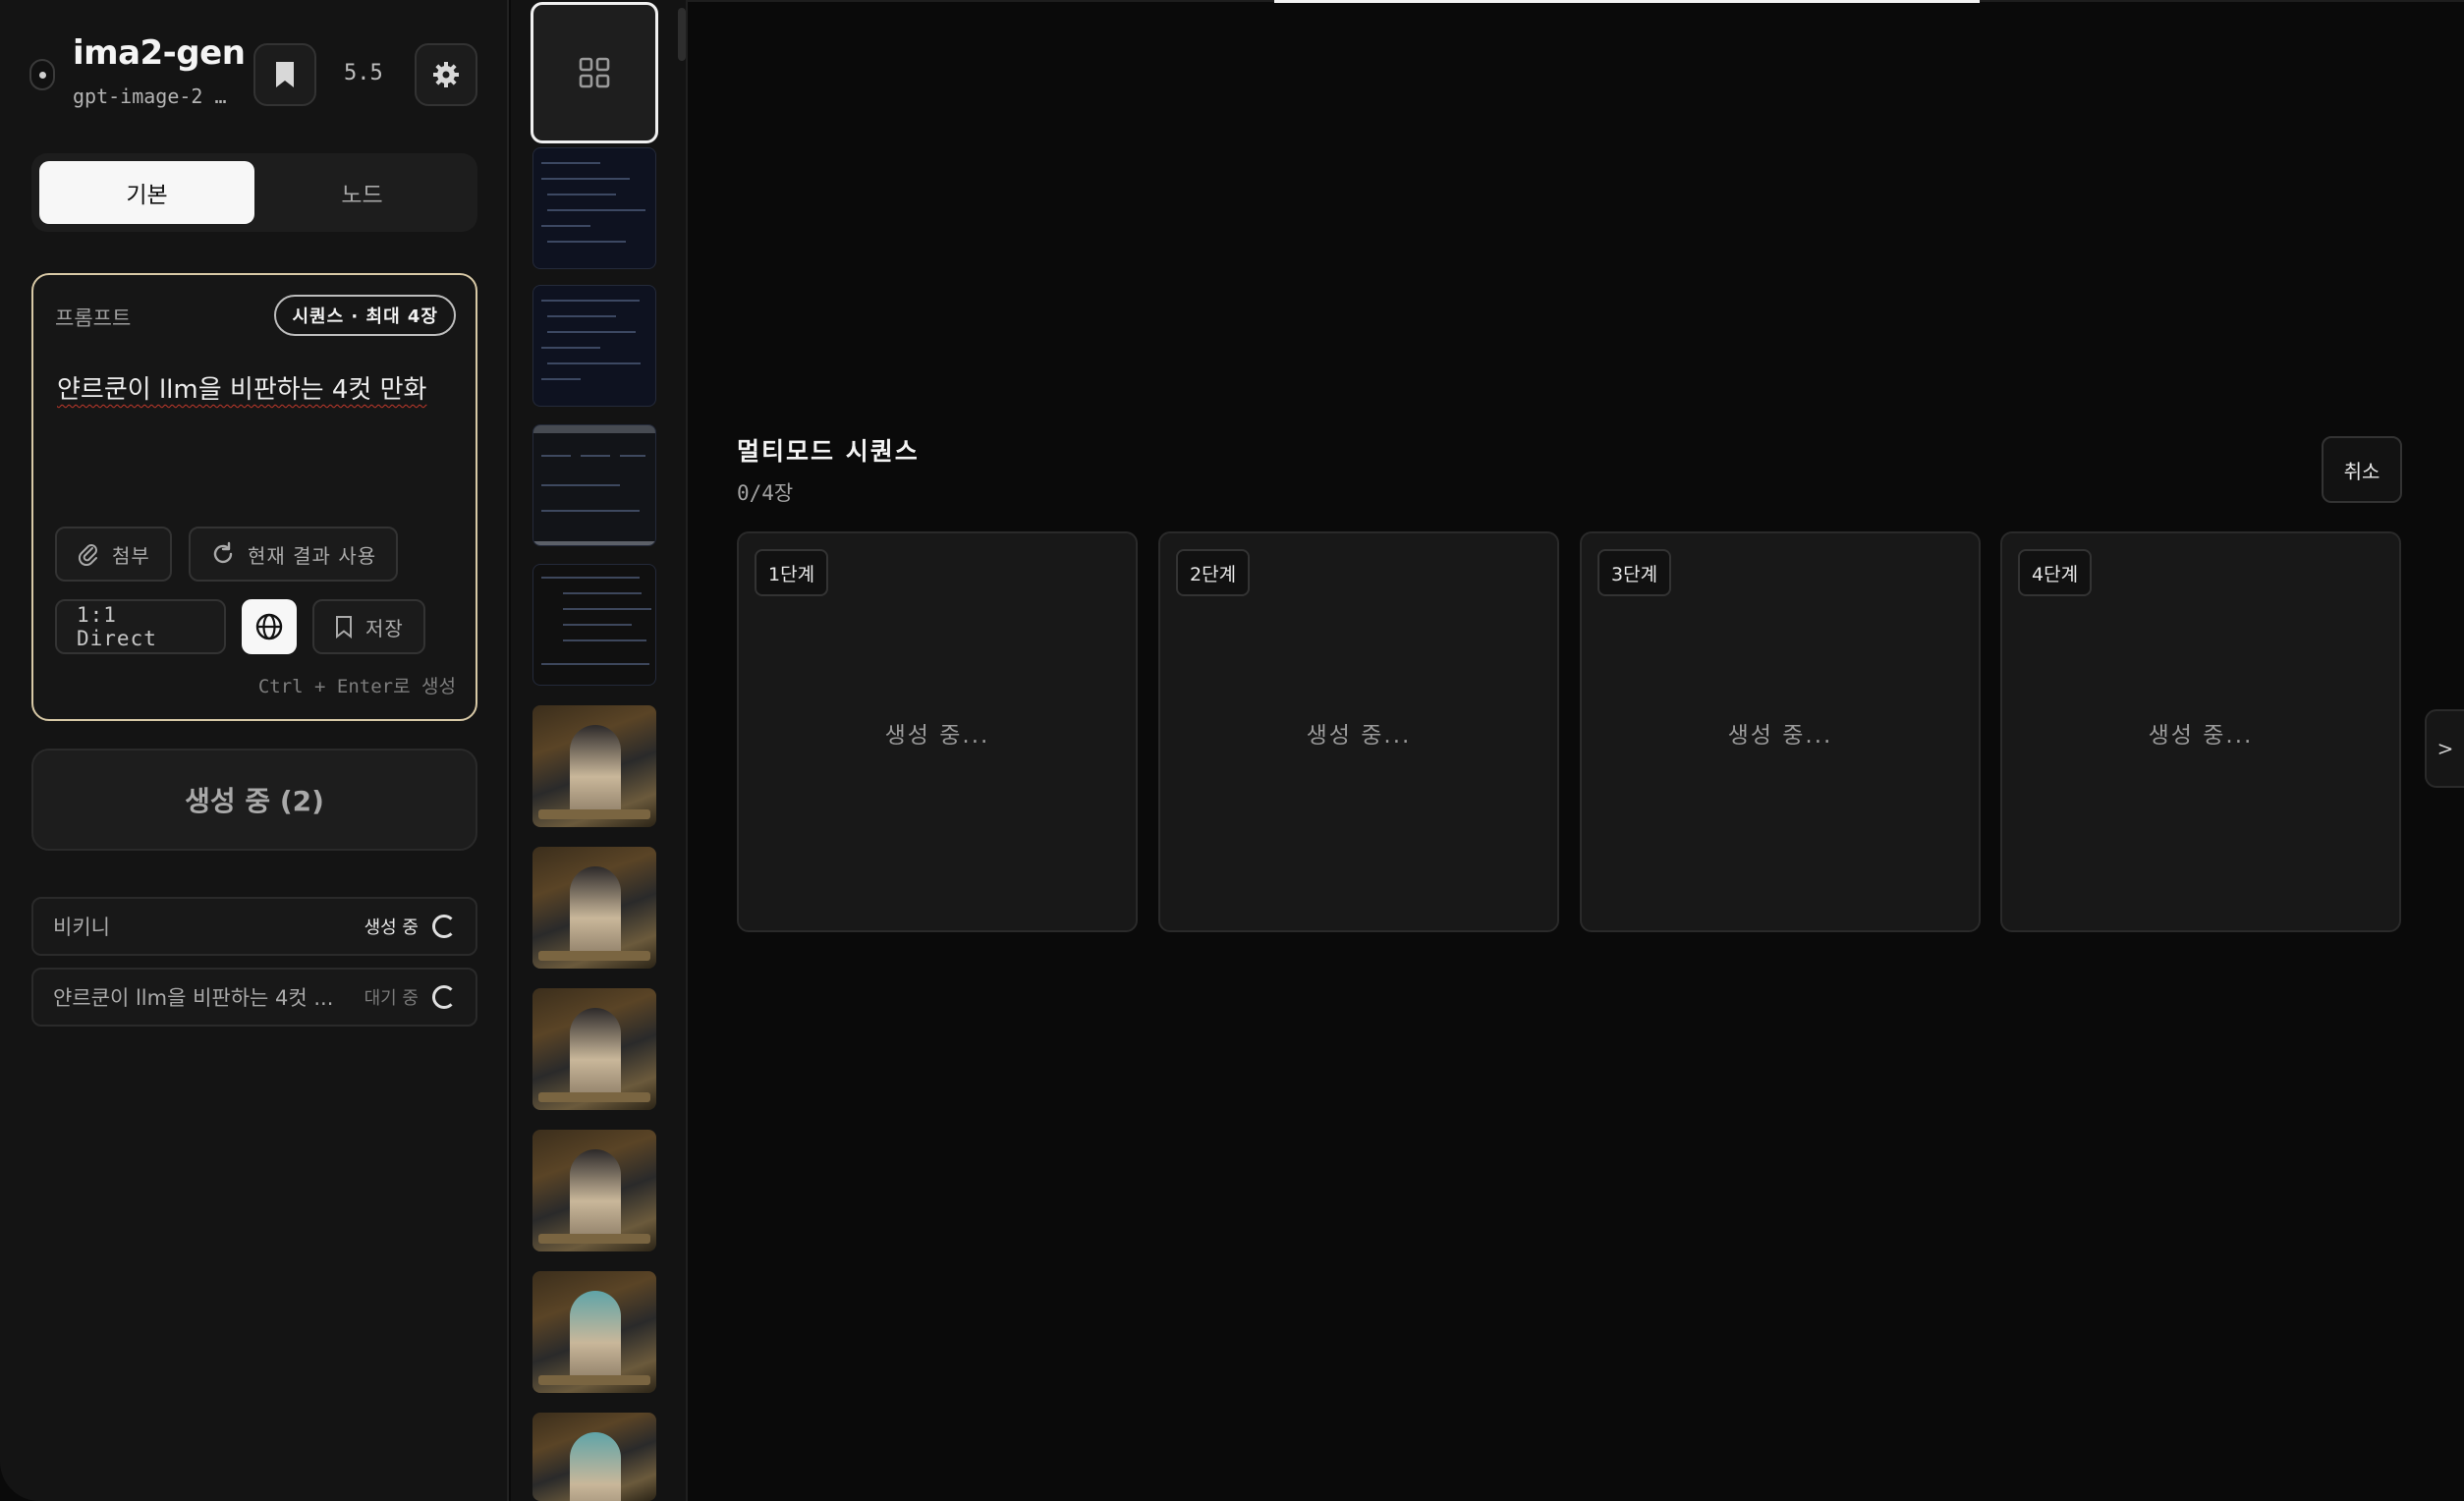 The image size is (2464, 1501). What do you see at coordinates (2444, 748) in the screenshot?
I see `right-panel-toggle: >` at bounding box center [2444, 748].